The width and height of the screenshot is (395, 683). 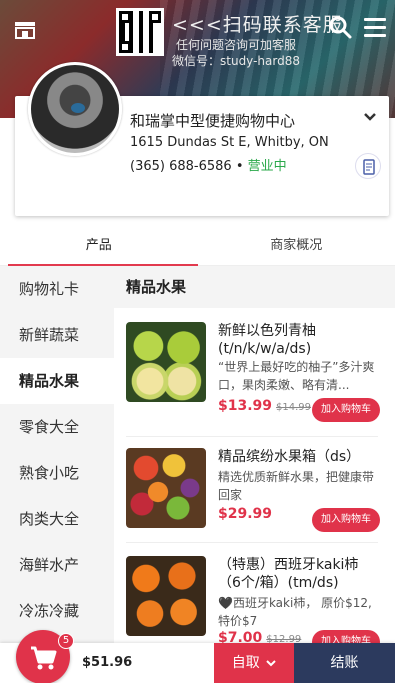 I want to click on product-image-pomelo, so click(x=166, y=362).